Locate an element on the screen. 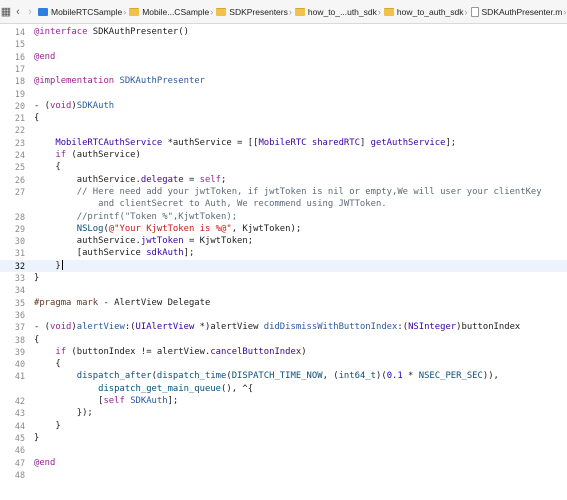 This screenshot has height=500, width=567. code-token: ]; is located at coordinates (173, 401).